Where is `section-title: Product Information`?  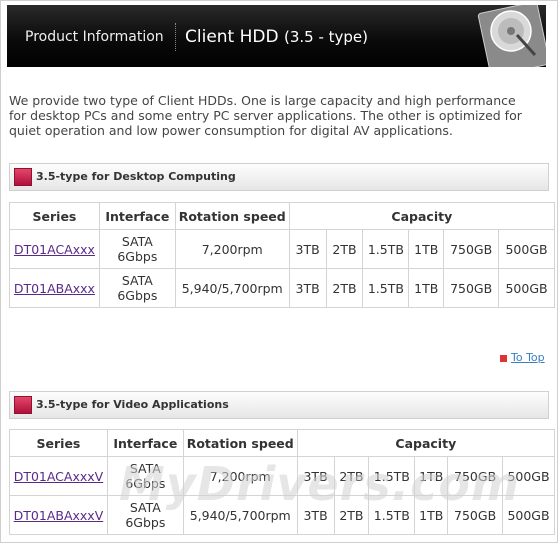
section-title: Product Information is located at coordinates (94, 37).